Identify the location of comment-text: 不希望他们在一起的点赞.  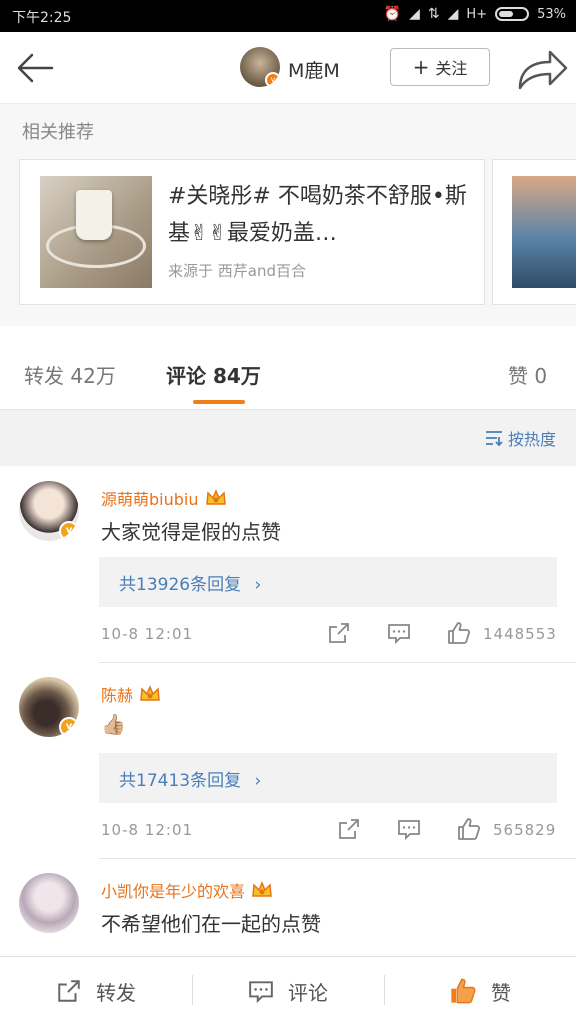
(211, 924).